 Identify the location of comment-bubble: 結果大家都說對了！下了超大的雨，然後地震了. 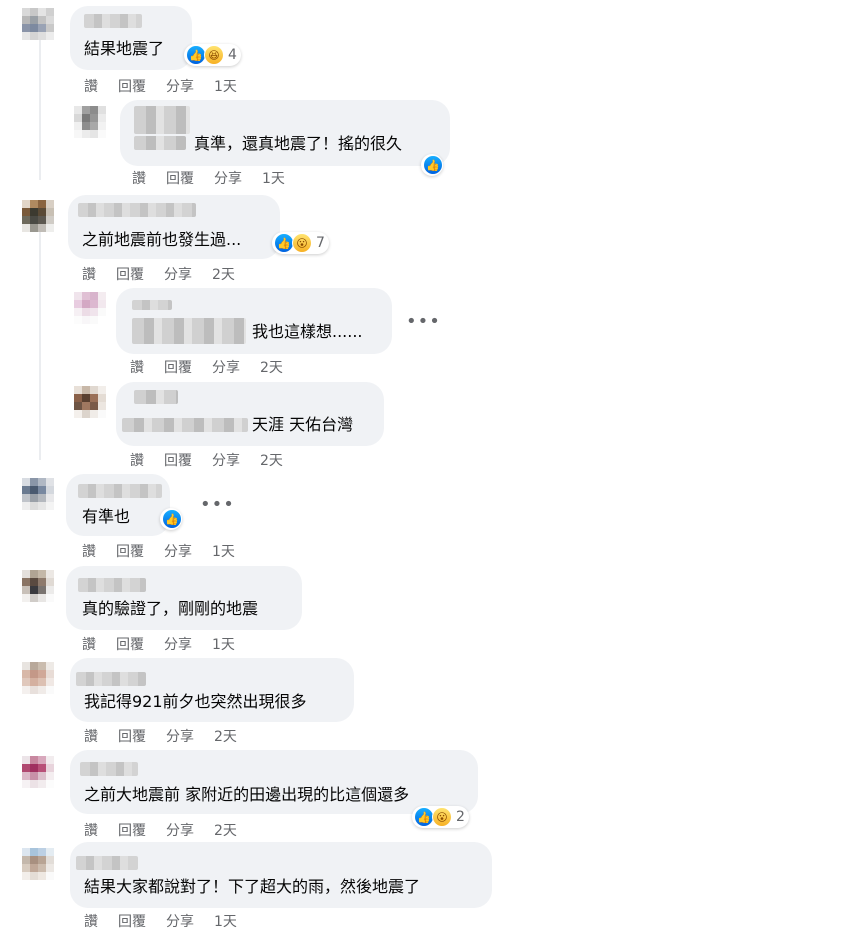
(281, 875).